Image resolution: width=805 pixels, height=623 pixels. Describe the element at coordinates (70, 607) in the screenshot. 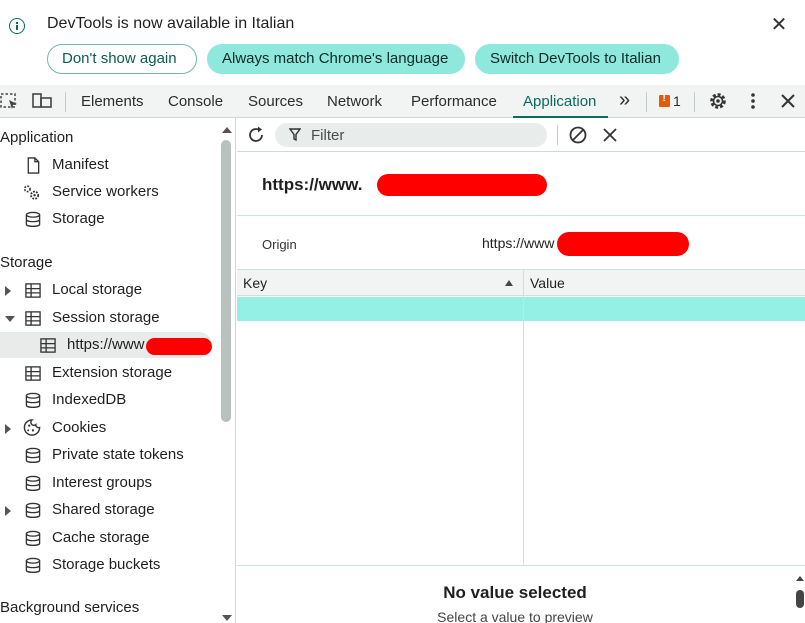

I see `section-title-background-services: Background services` at that location.